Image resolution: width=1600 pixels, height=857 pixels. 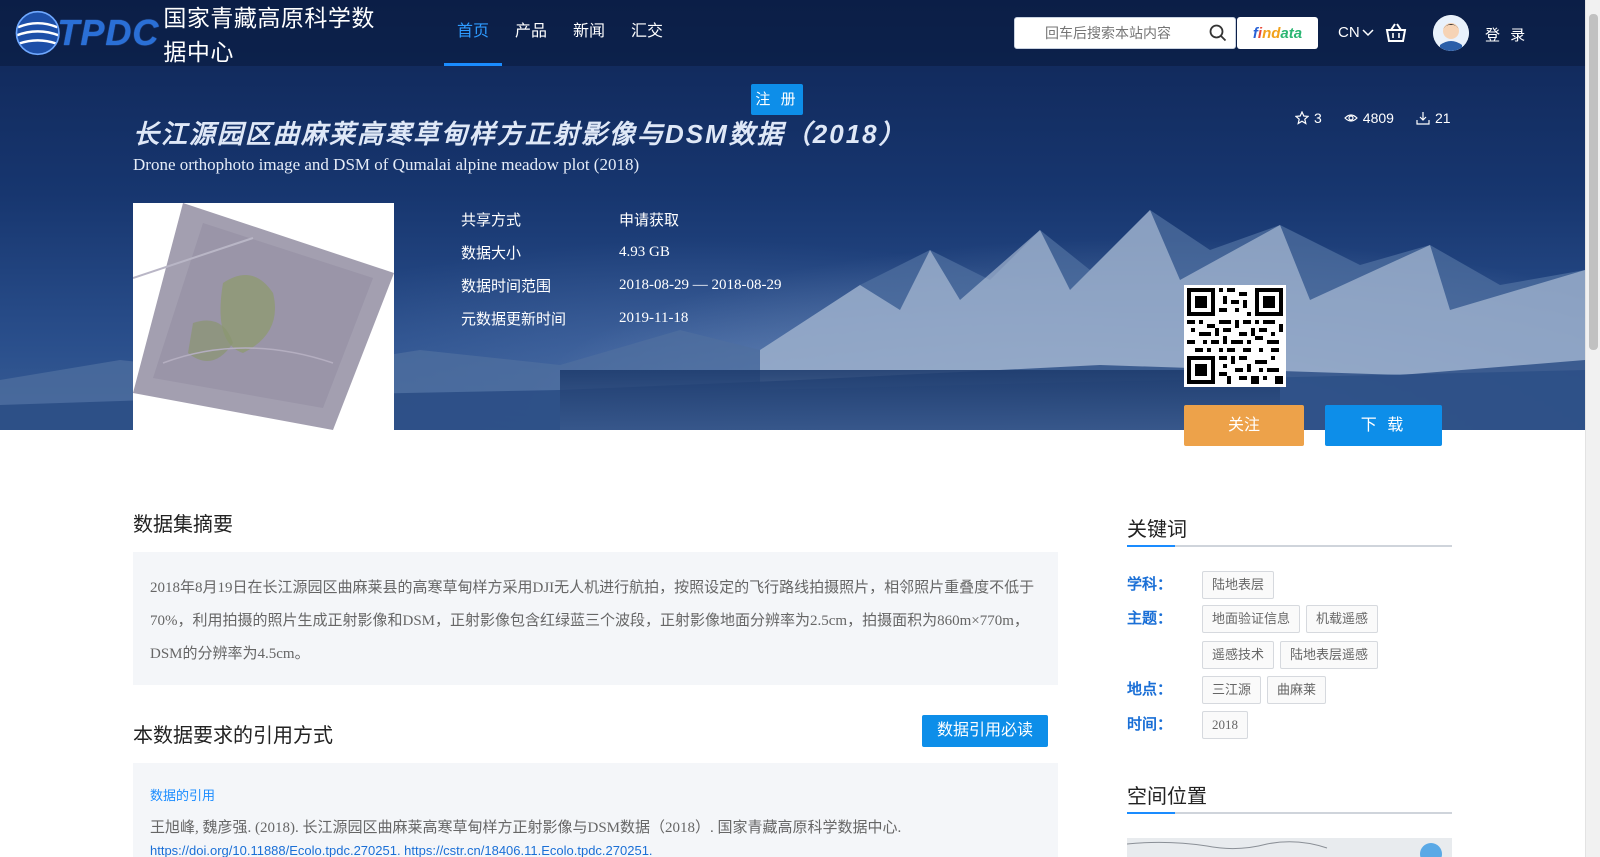 I want to click on keyword-tag: 遥感技术, so click(x=1238, y=655).